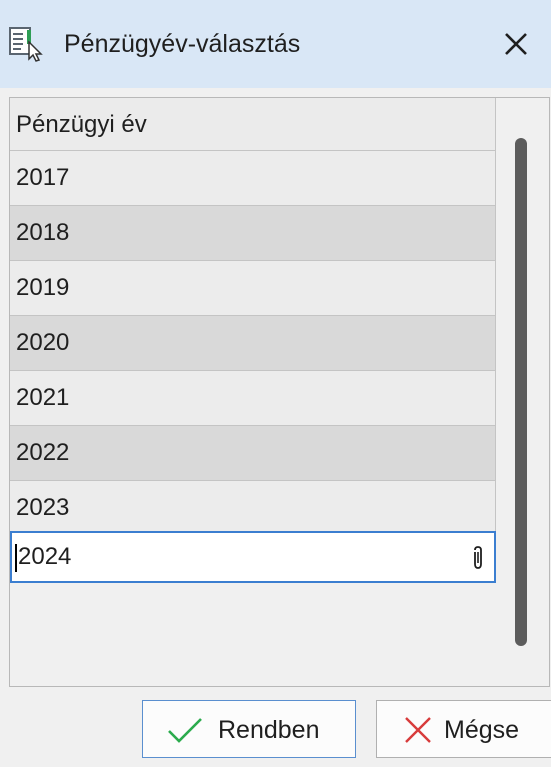 This screenshot has height=767, width=551. I want to click on grid-row-editing: 2024, so click(253, 557).